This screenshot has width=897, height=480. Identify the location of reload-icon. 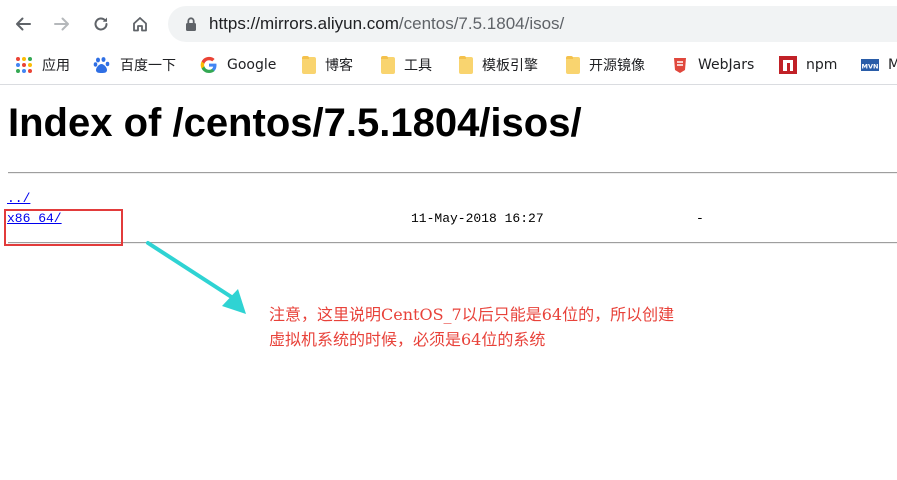
(101, 24).